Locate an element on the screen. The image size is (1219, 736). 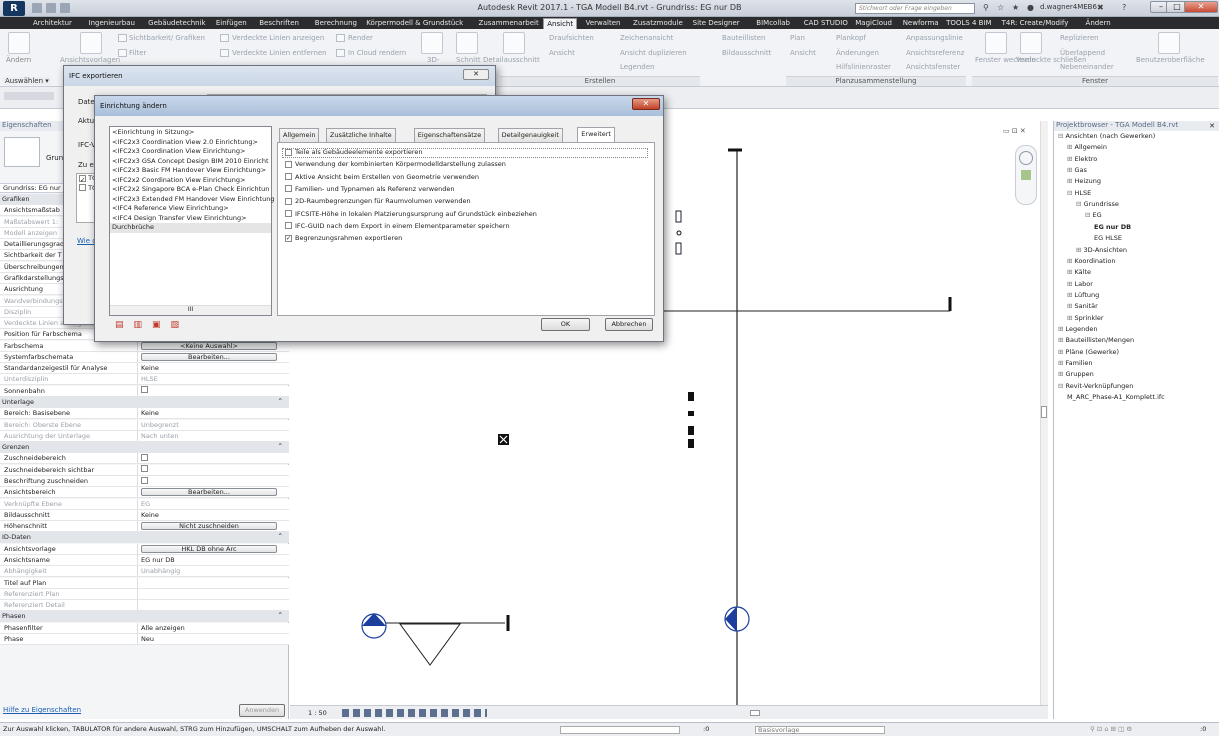
browser-node: ⊞ Elektro is located at coordinates (1082, 159).